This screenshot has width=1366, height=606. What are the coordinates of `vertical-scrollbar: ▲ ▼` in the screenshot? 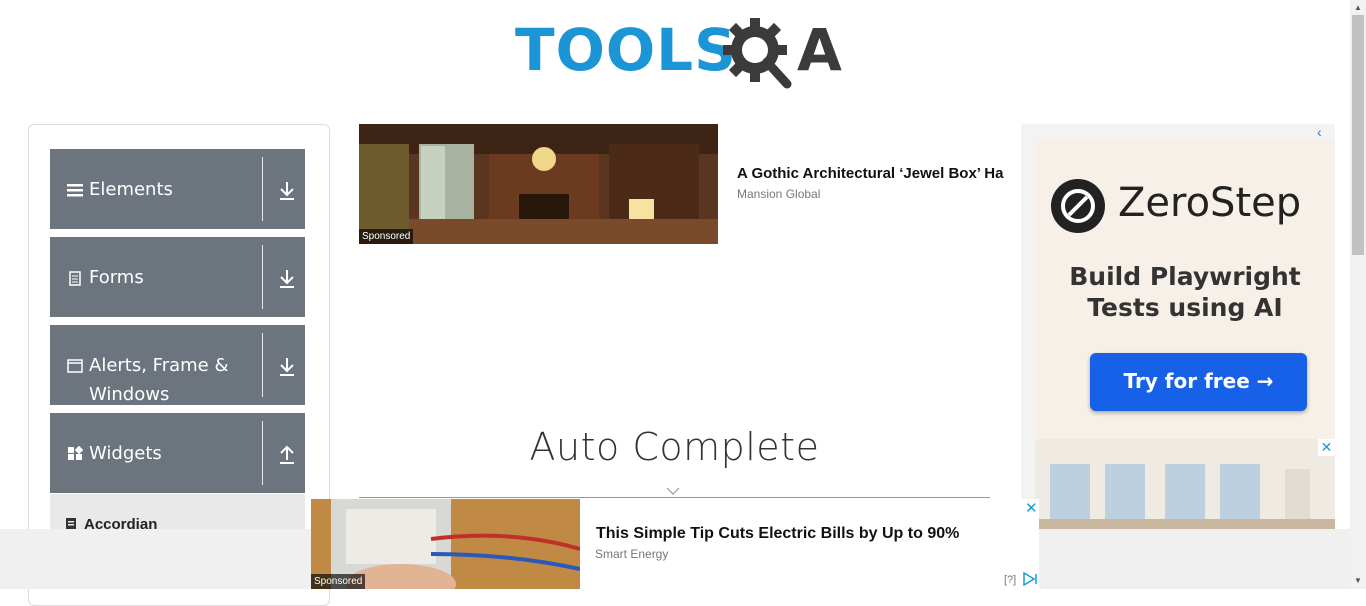 It's located at (1358, 294).